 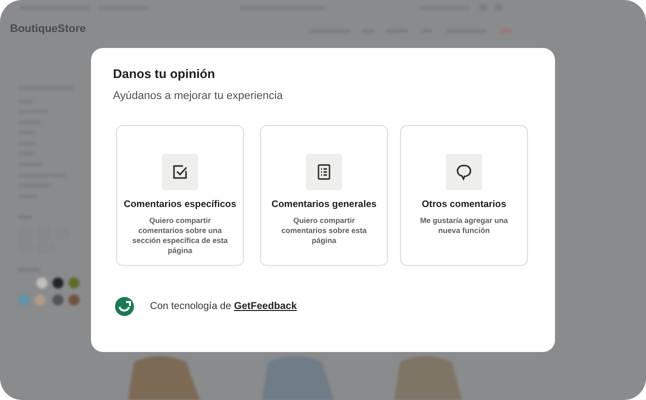 I want to click on dialog-title: Danos tu opinión, so click(x=164, y=74).